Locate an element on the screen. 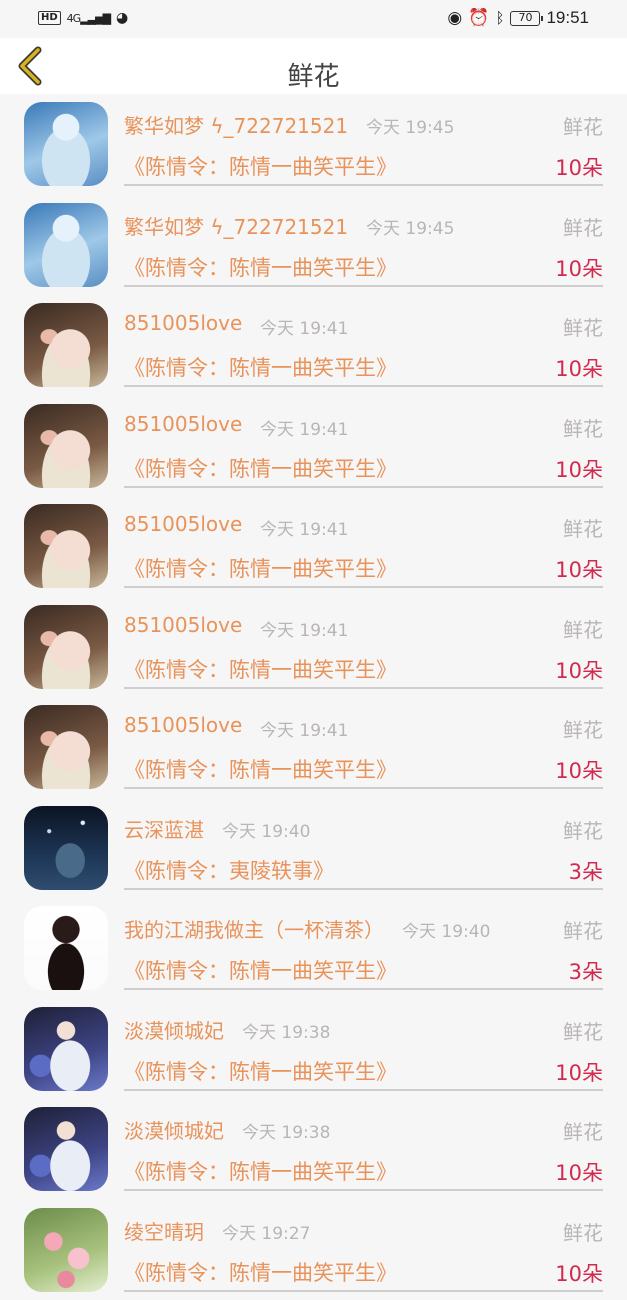  send-time: 今天 19:27 is located at coordinates (266, 1231).